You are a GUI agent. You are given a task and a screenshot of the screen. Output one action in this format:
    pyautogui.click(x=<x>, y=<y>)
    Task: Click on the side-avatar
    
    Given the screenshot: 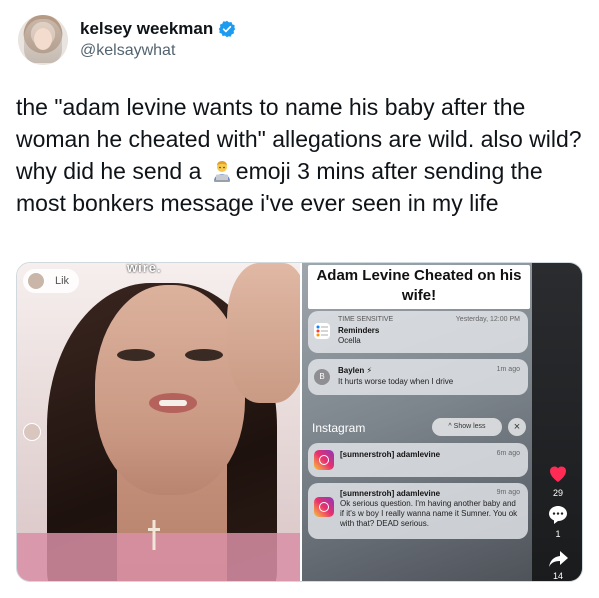 What is the action you would take?
    pyautogui.click(x=32, y=432)
    